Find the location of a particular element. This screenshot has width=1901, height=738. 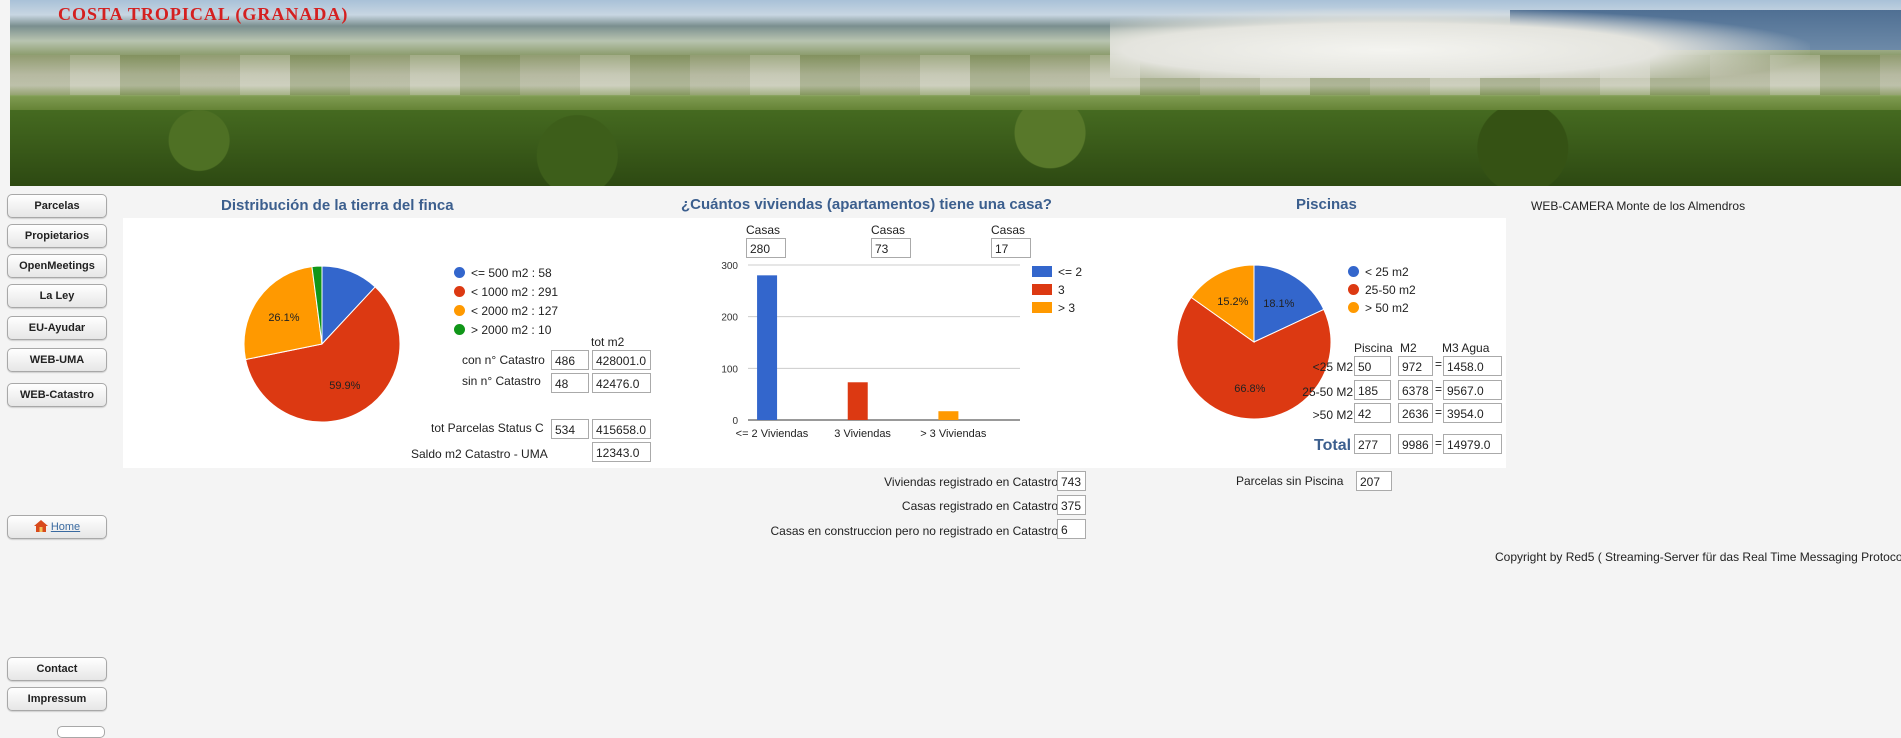

con-catastro-label: con n° Catastro is located at coordinates (503, 360).